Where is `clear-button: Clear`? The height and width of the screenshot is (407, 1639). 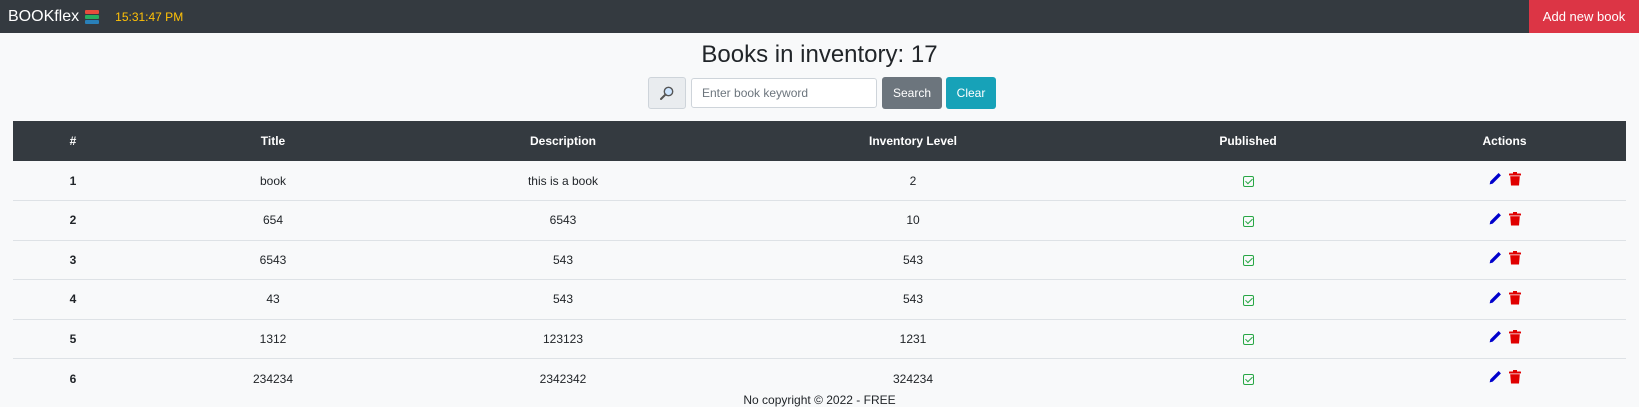
clear-button: Clear is located at coordinates (971, 93).